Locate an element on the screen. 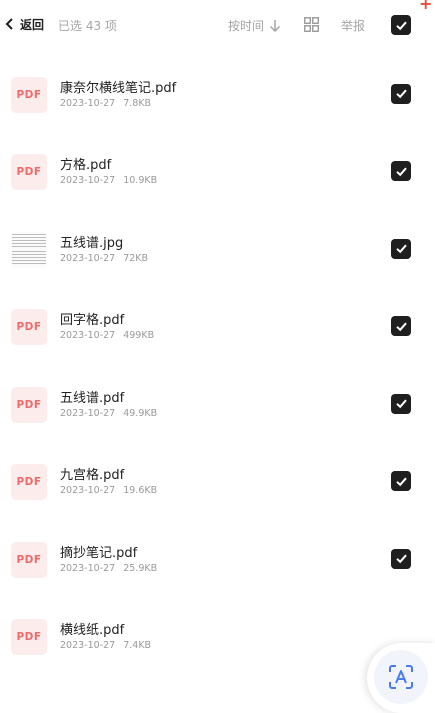 The image size is (435, 713). file-meta: 2023-10-27 72KB is located at coordinates (104, 258).